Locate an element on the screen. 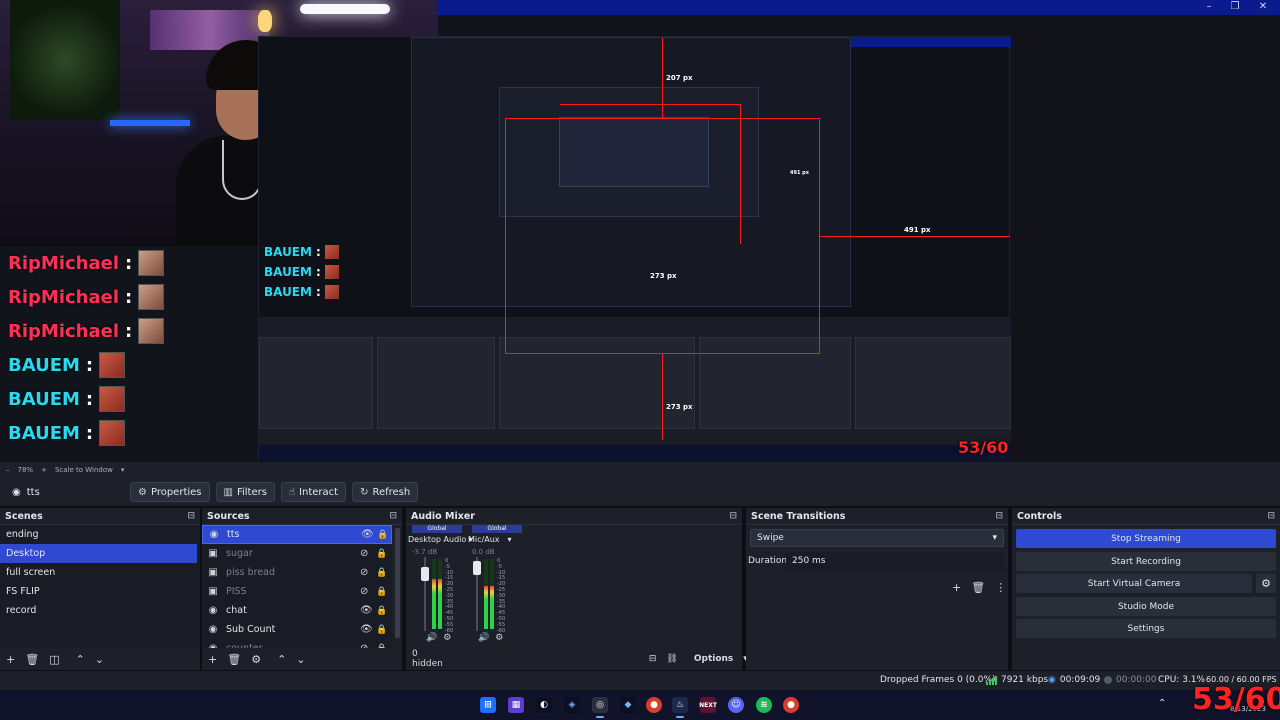 This screenshot has width=1280, height=720. mixer-options-button: Options is located at coordinates (713, 659).